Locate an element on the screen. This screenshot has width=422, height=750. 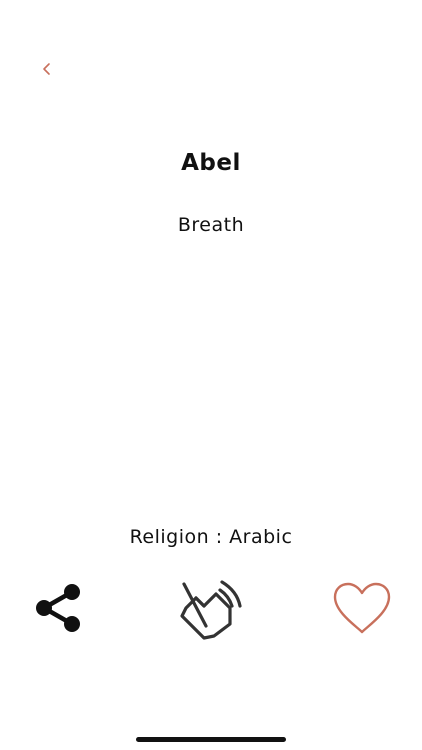
speaker-icon is located at coordinates (211, 610).